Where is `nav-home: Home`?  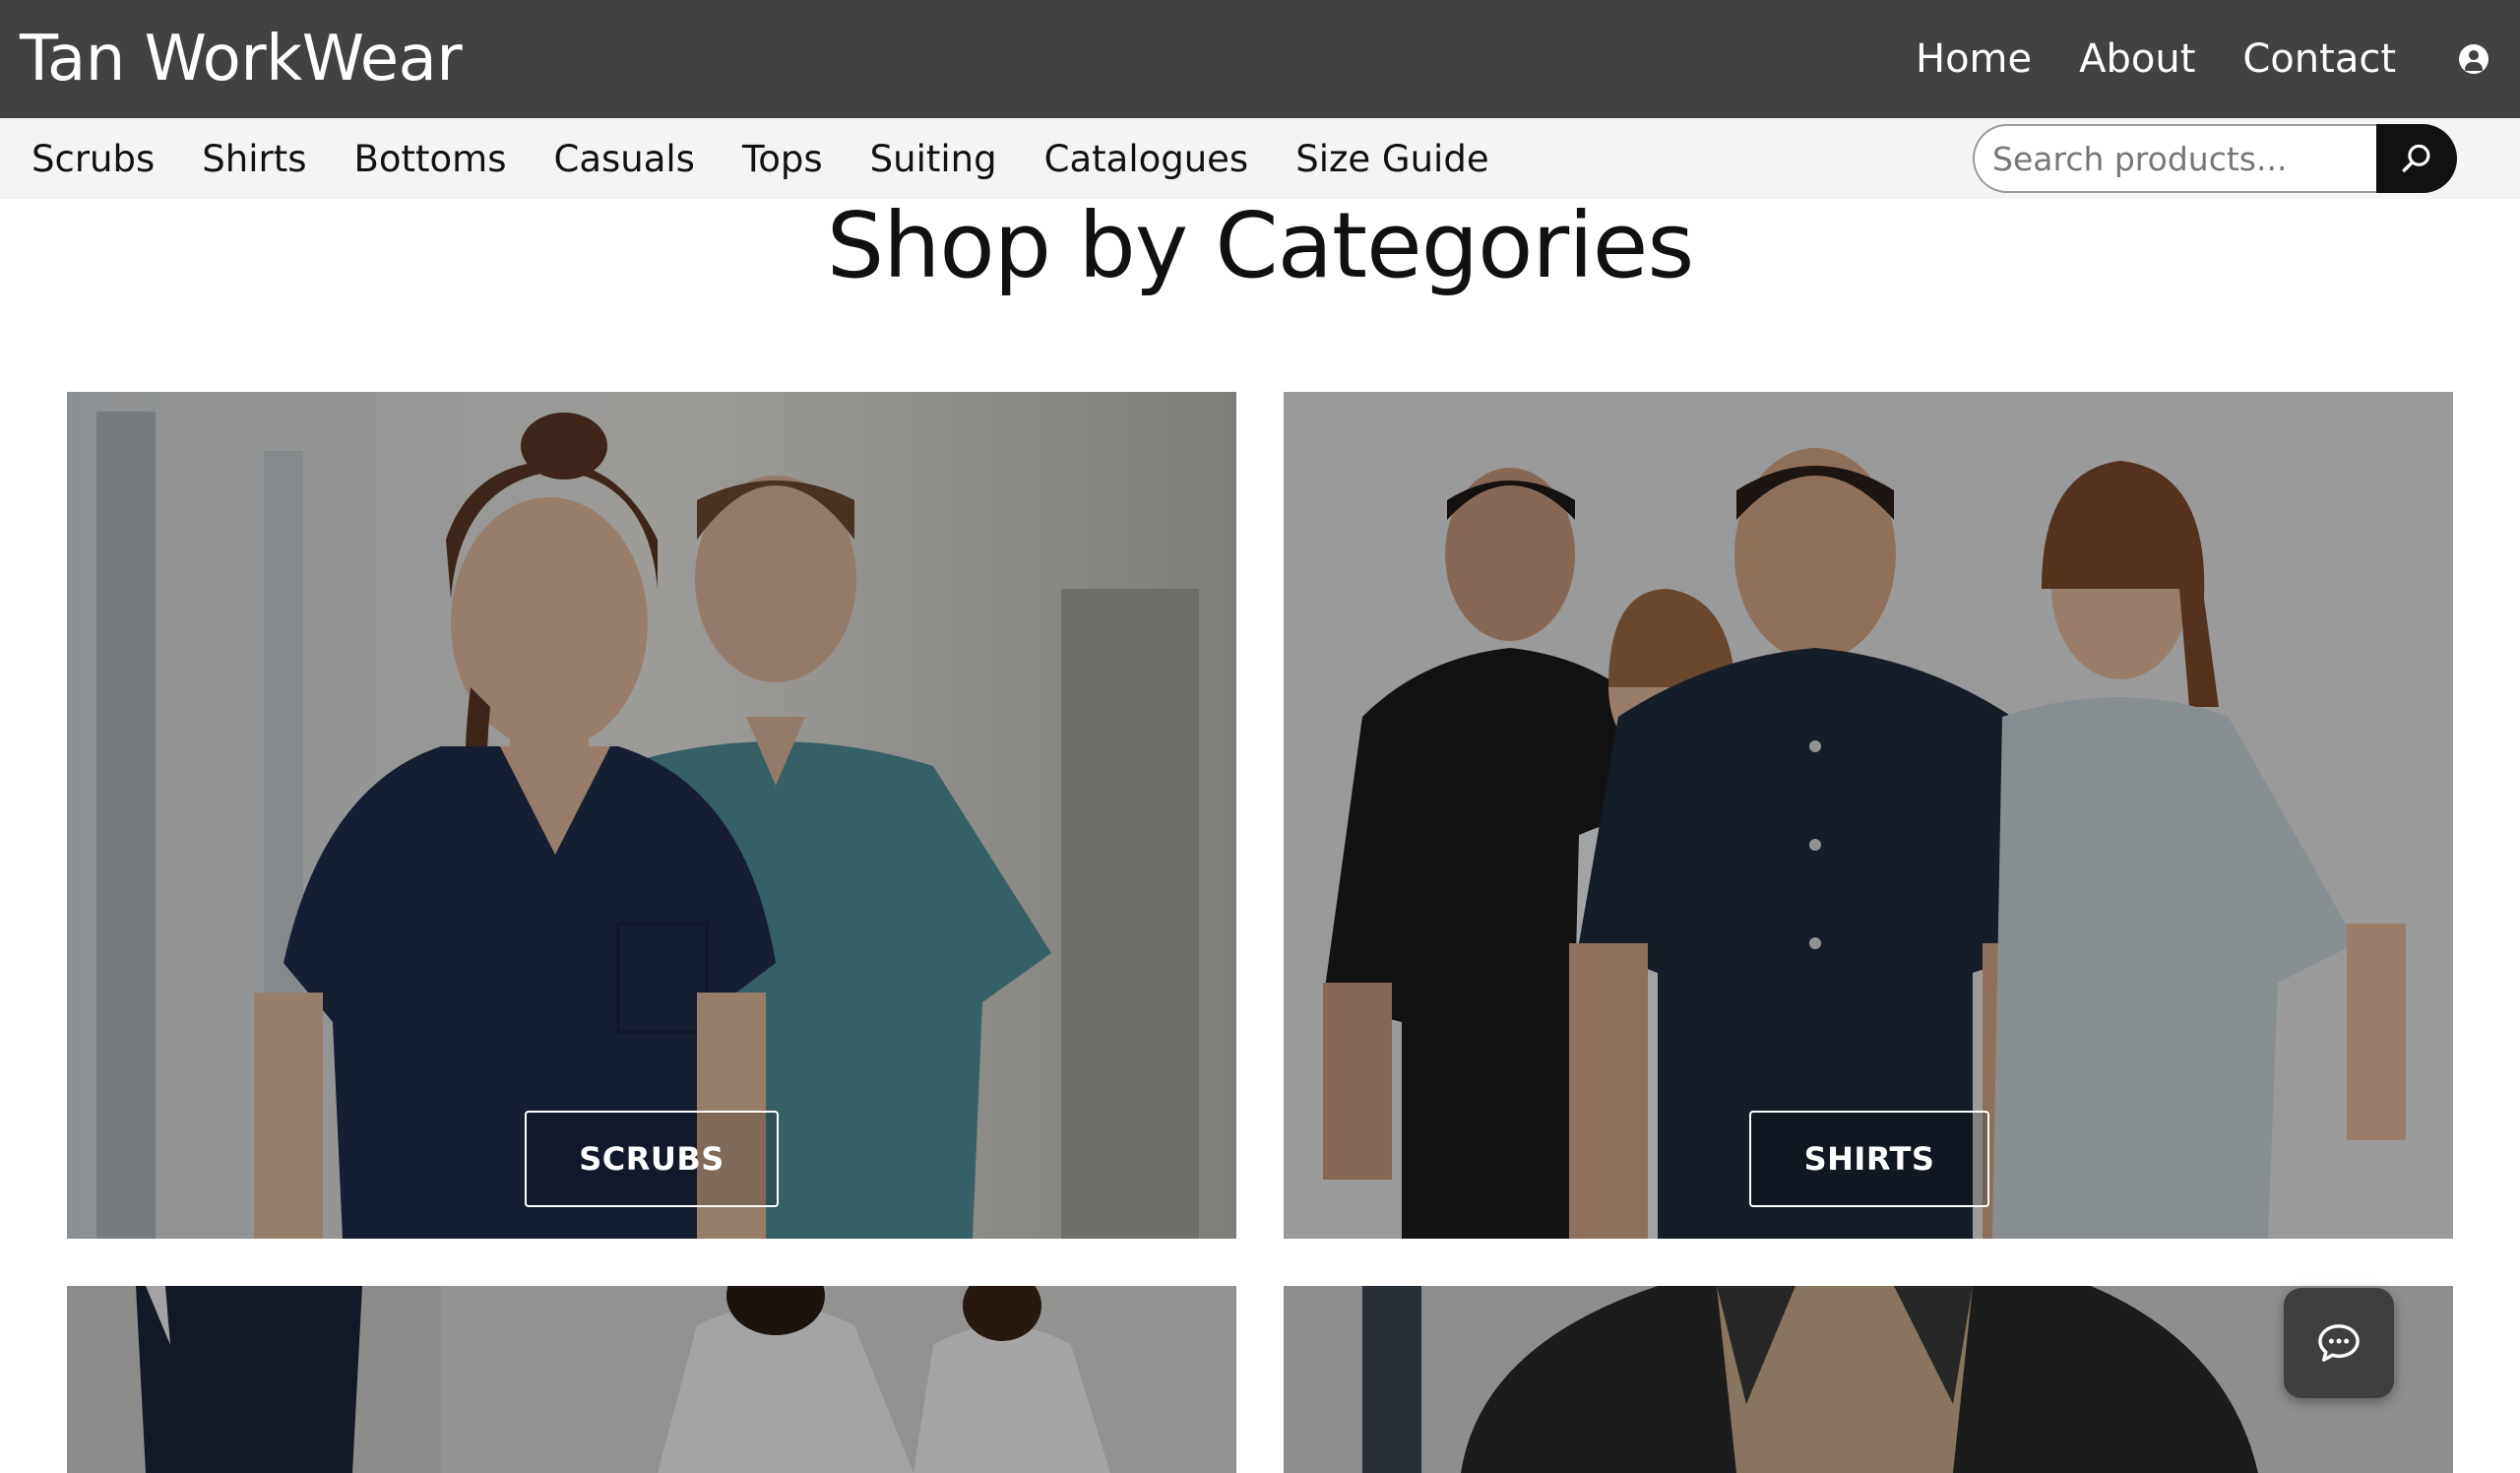 nav-home: Home is located at coordinates (1974, 59).